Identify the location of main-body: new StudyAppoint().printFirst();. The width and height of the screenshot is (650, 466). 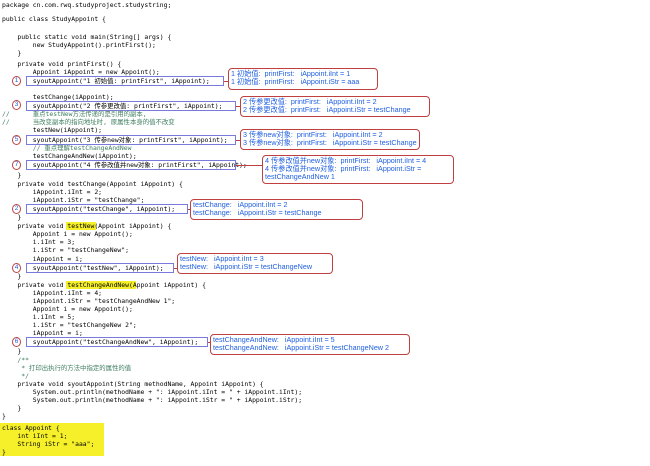
(79, 45).